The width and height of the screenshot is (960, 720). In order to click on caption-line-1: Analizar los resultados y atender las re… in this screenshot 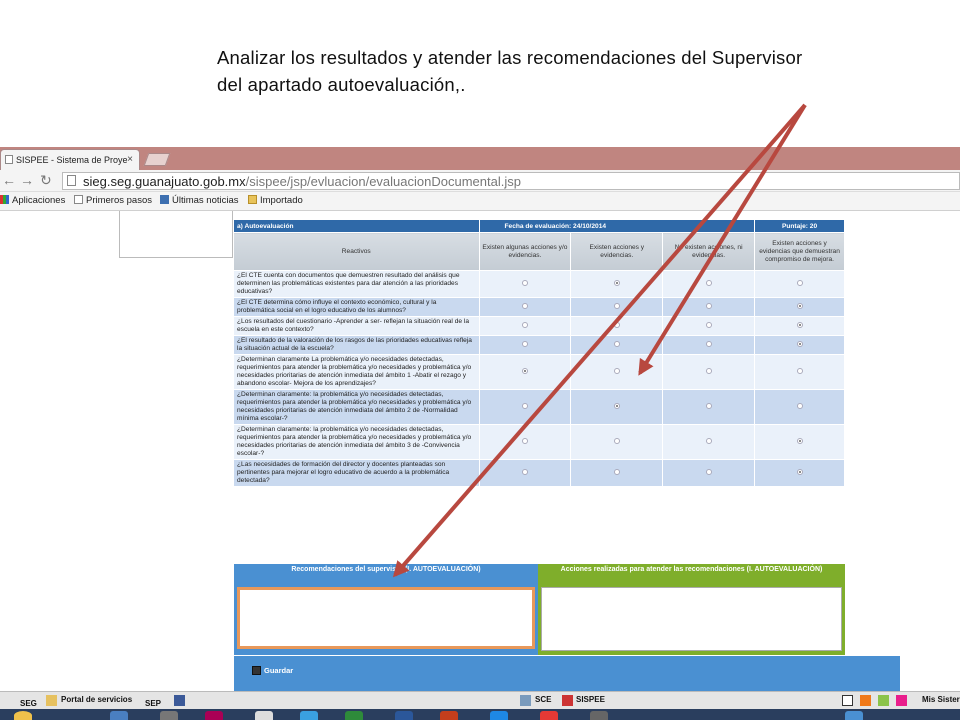, I will do `click(510, 57)`.